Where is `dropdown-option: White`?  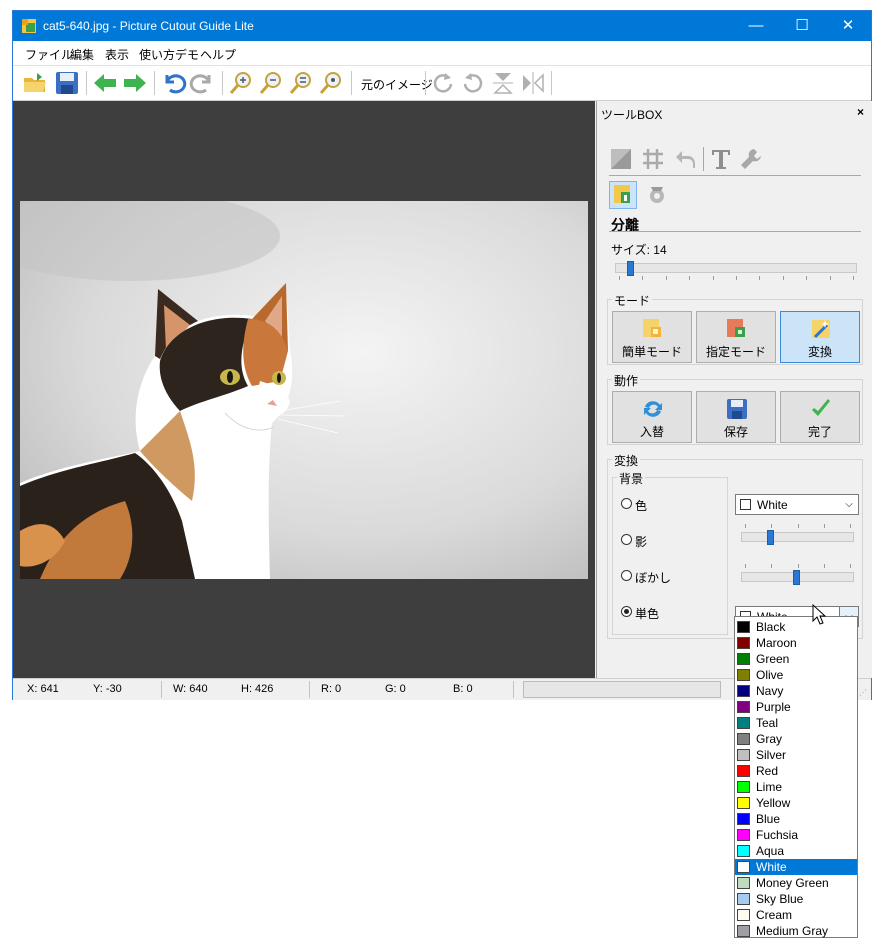
dropdown-option: White is located at coordinates (796, 867).